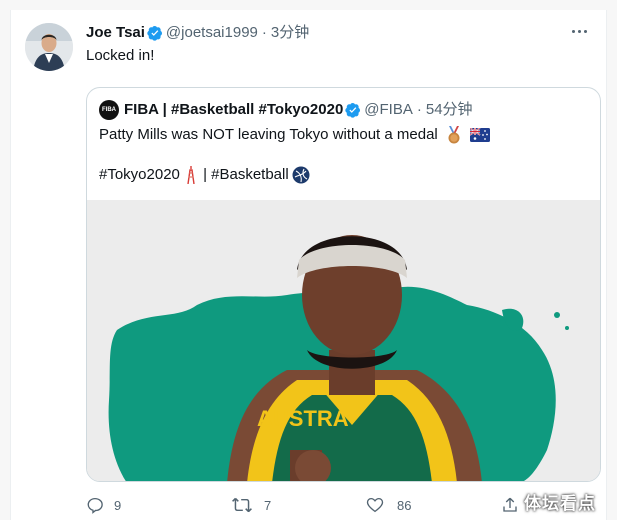 This screenshot has height=520, width=617. Describe the element at coordinates (449, 110) in the screenshot. I see `quote-time: 54分钟` at that location.